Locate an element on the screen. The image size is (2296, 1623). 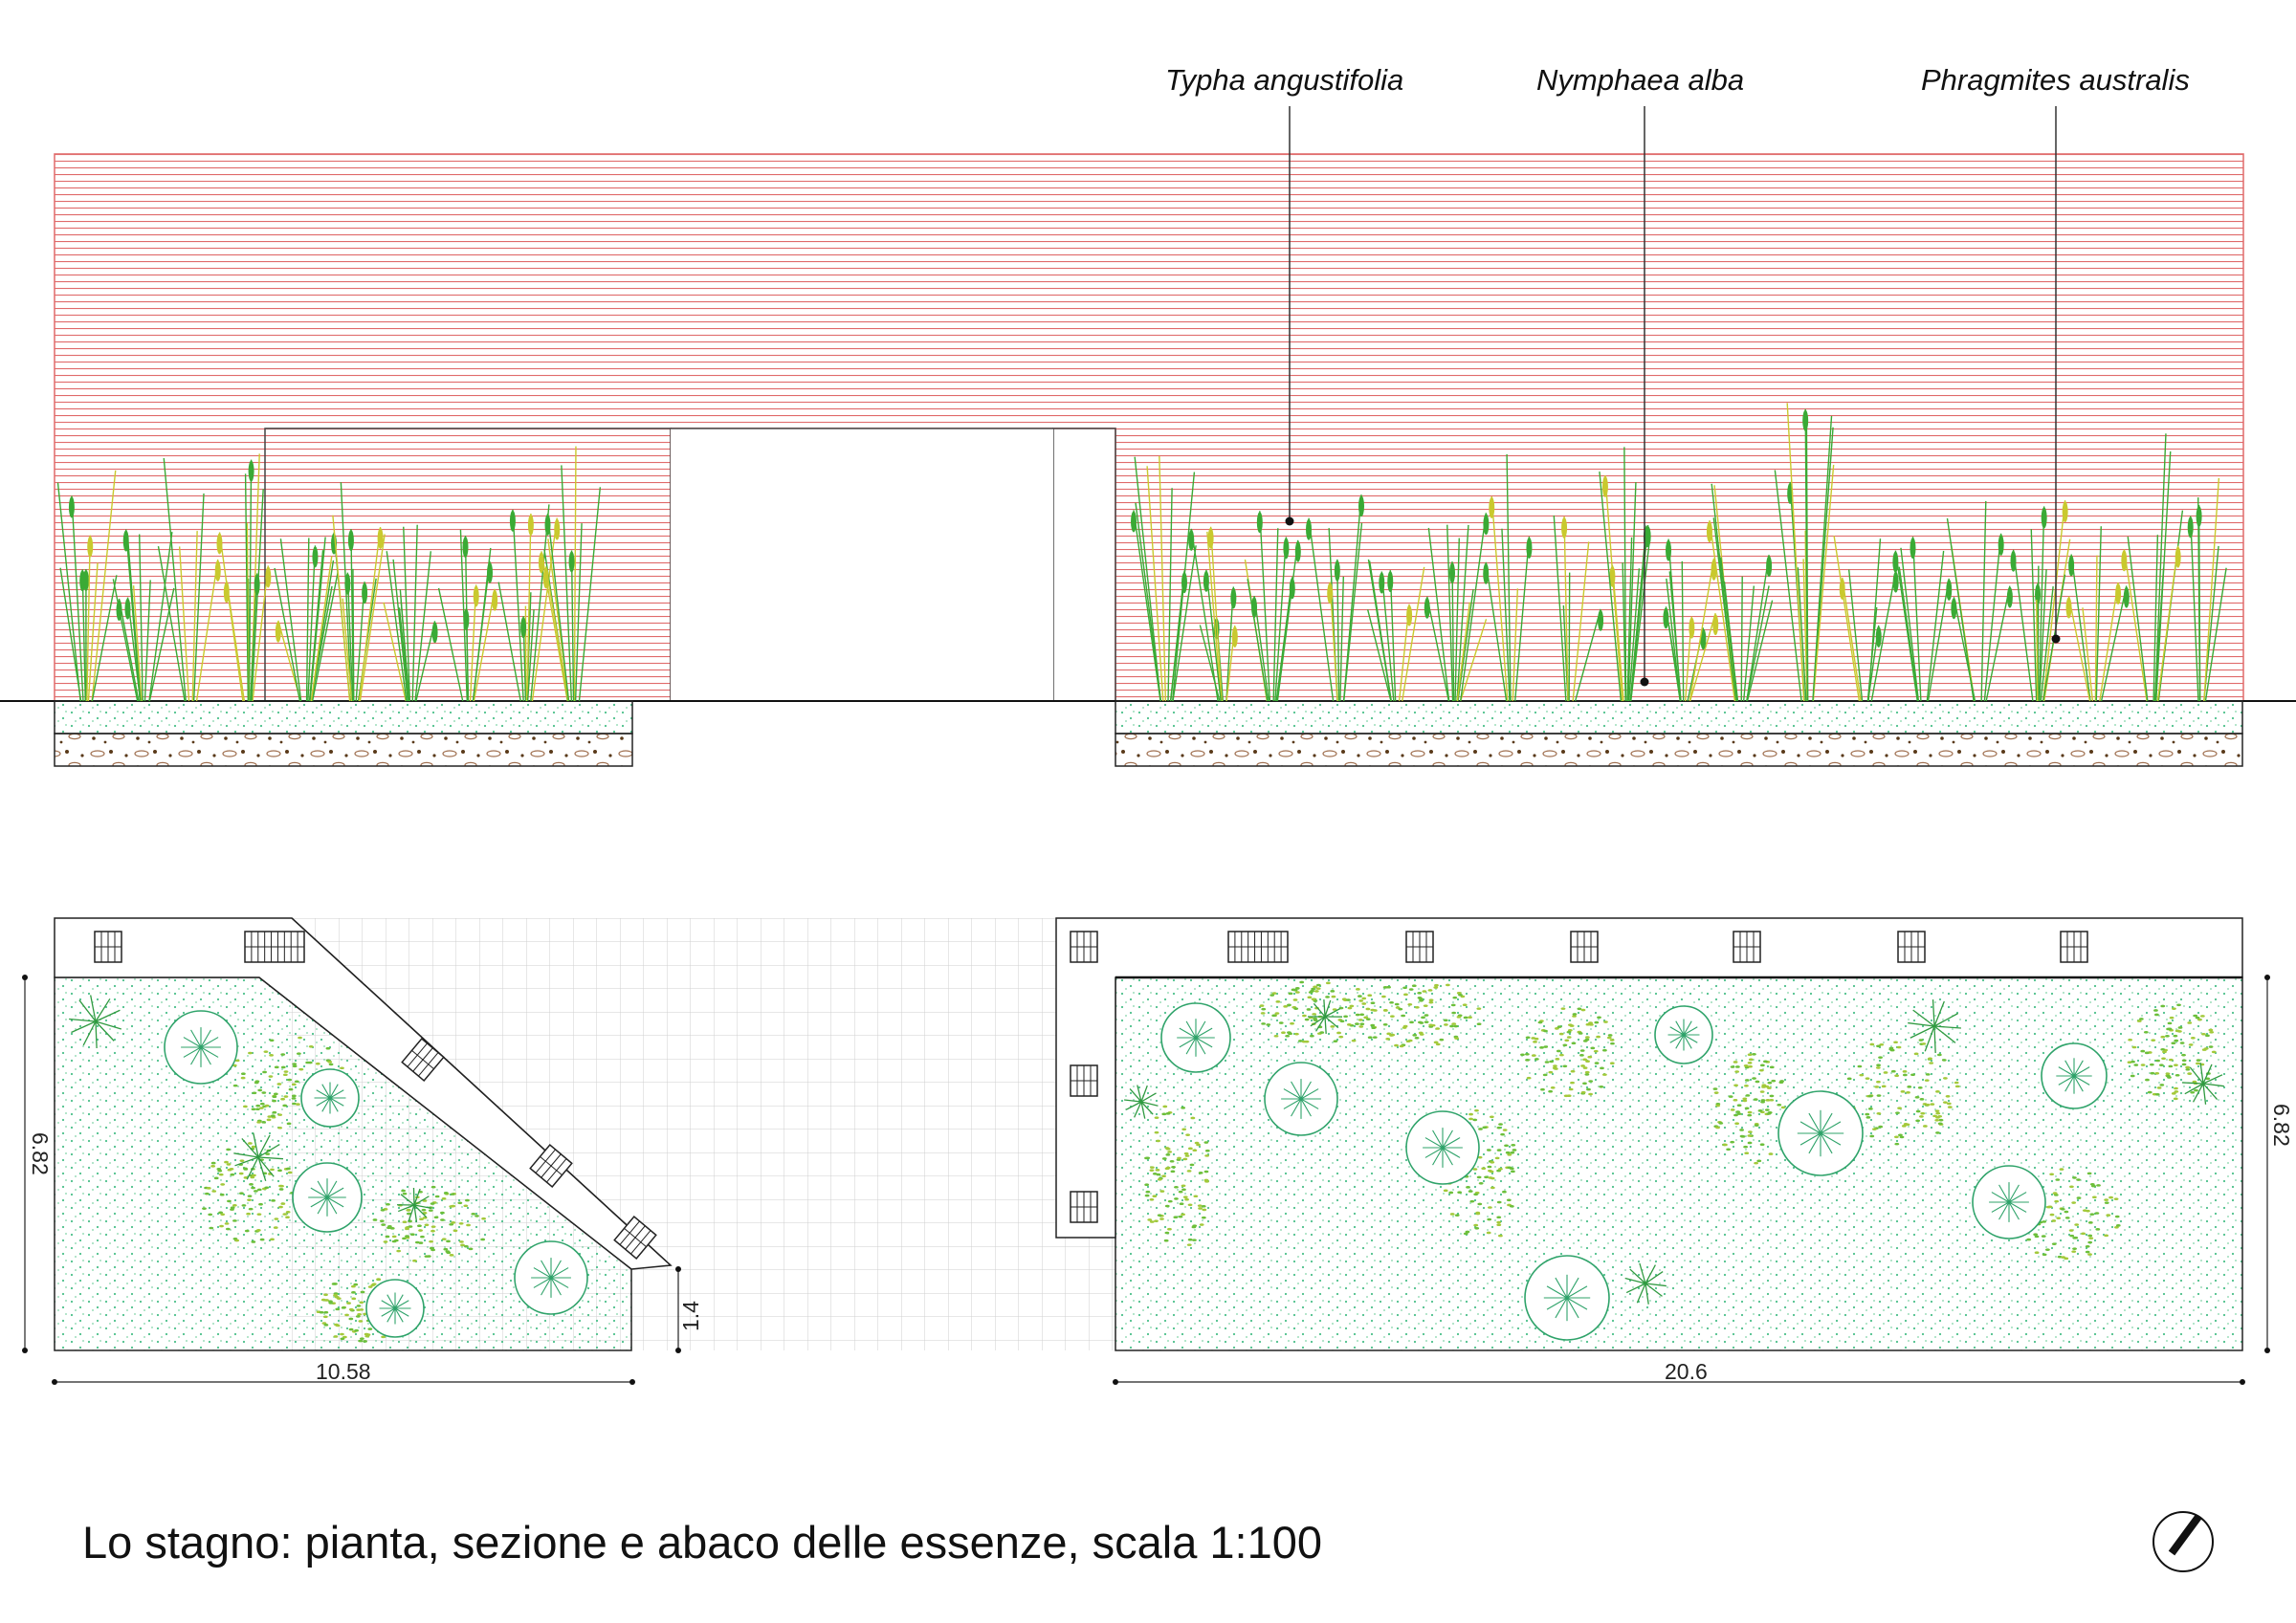
water-basin-left is located at coordinates (344, 717).